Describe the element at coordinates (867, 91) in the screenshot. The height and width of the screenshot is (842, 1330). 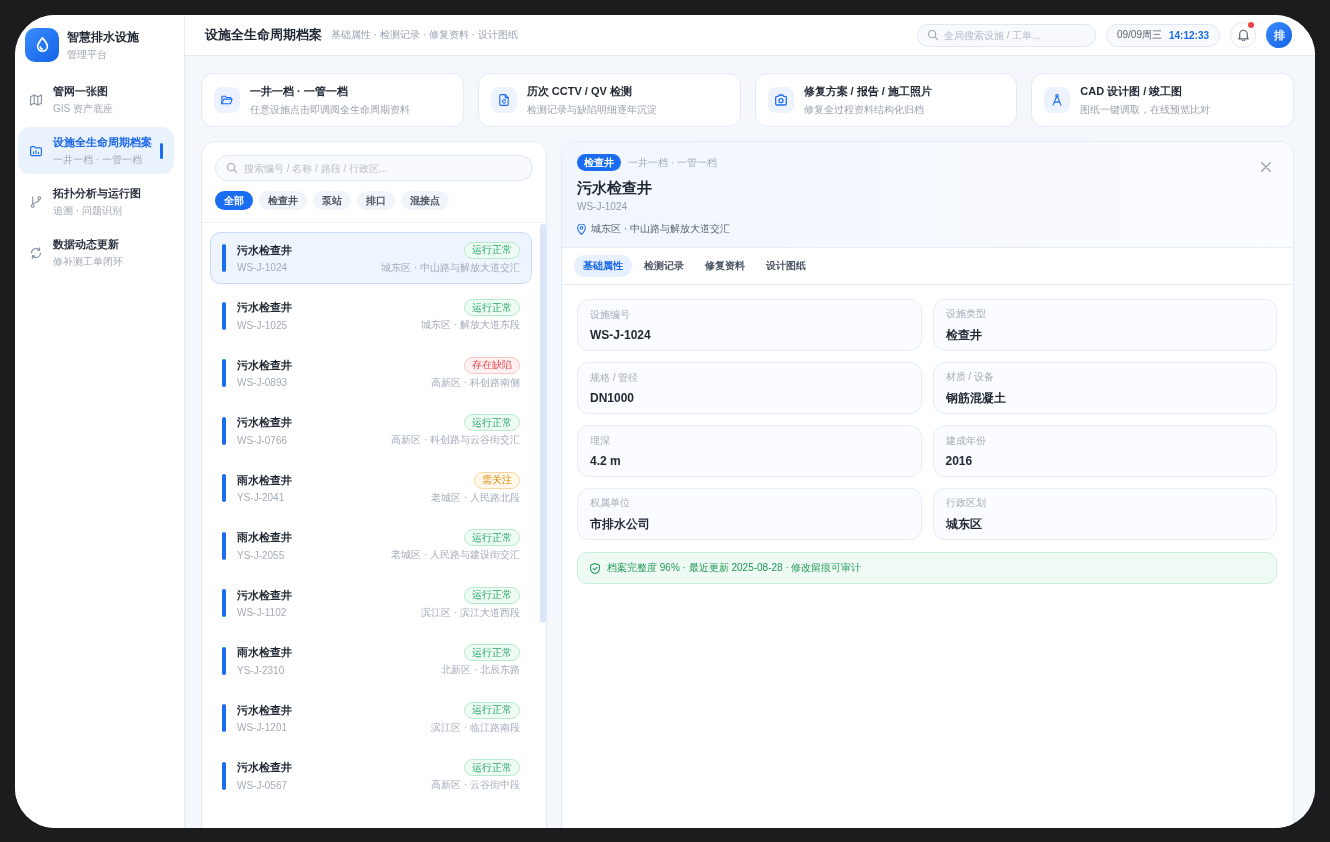
I see `feature-title: 修复方案 / 报告 / 施工照片` at that location.